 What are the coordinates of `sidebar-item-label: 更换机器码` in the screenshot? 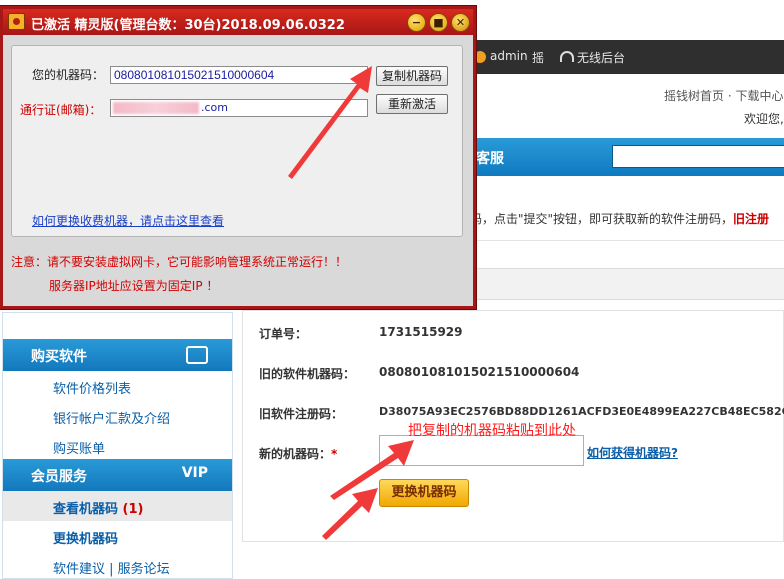 It's located at (86, 539).